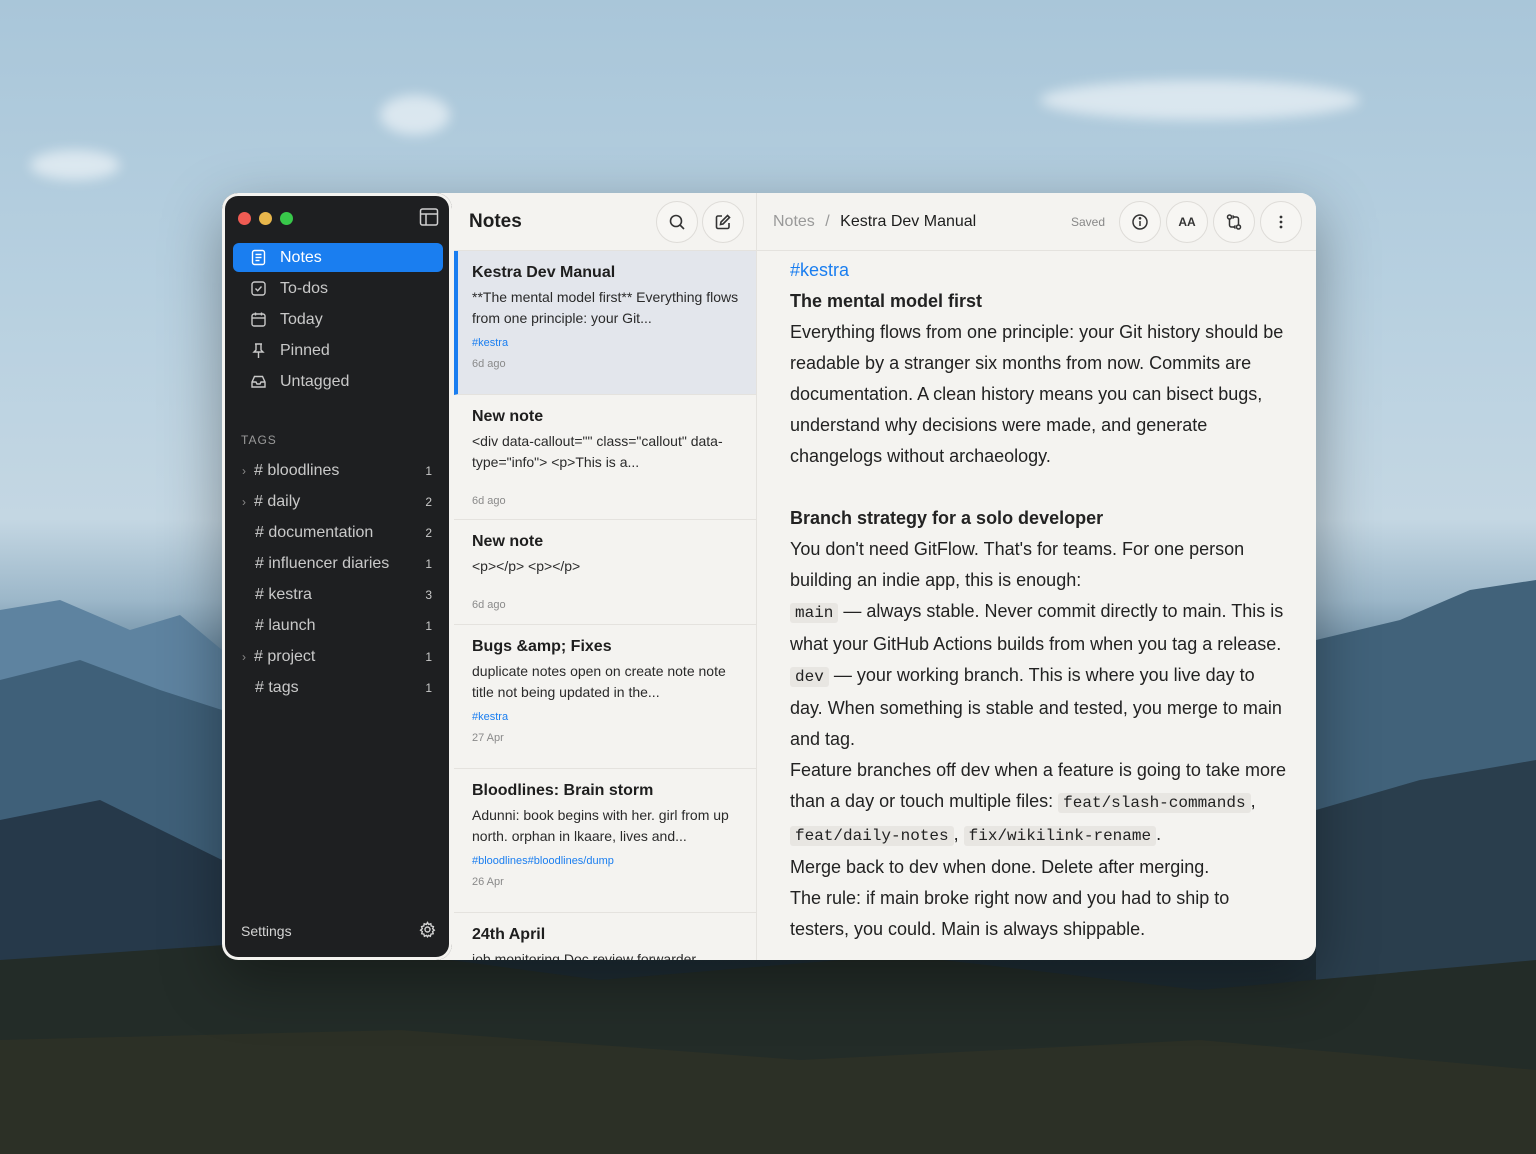 The height and width of the screenshot is (1154, 1536). I want to click on sidebar-item-label: Today, so click(301, 319).